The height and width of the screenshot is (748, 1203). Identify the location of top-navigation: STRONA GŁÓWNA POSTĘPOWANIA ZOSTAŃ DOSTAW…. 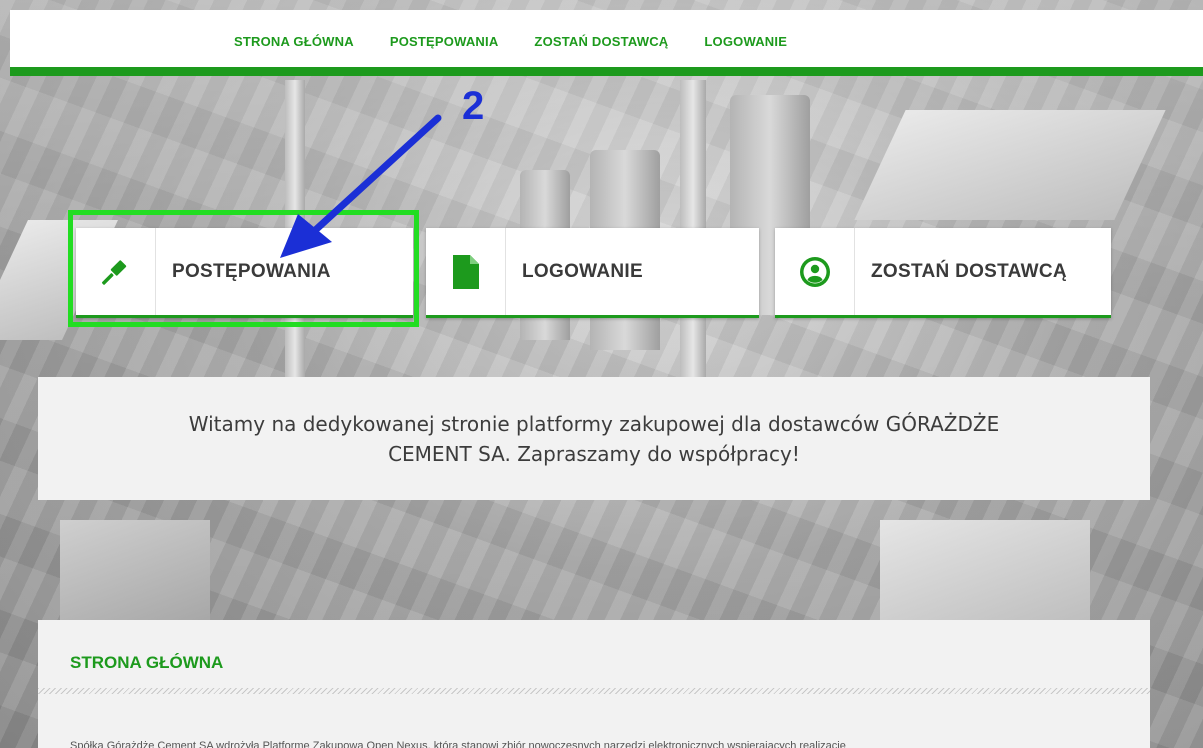
(606, 43).